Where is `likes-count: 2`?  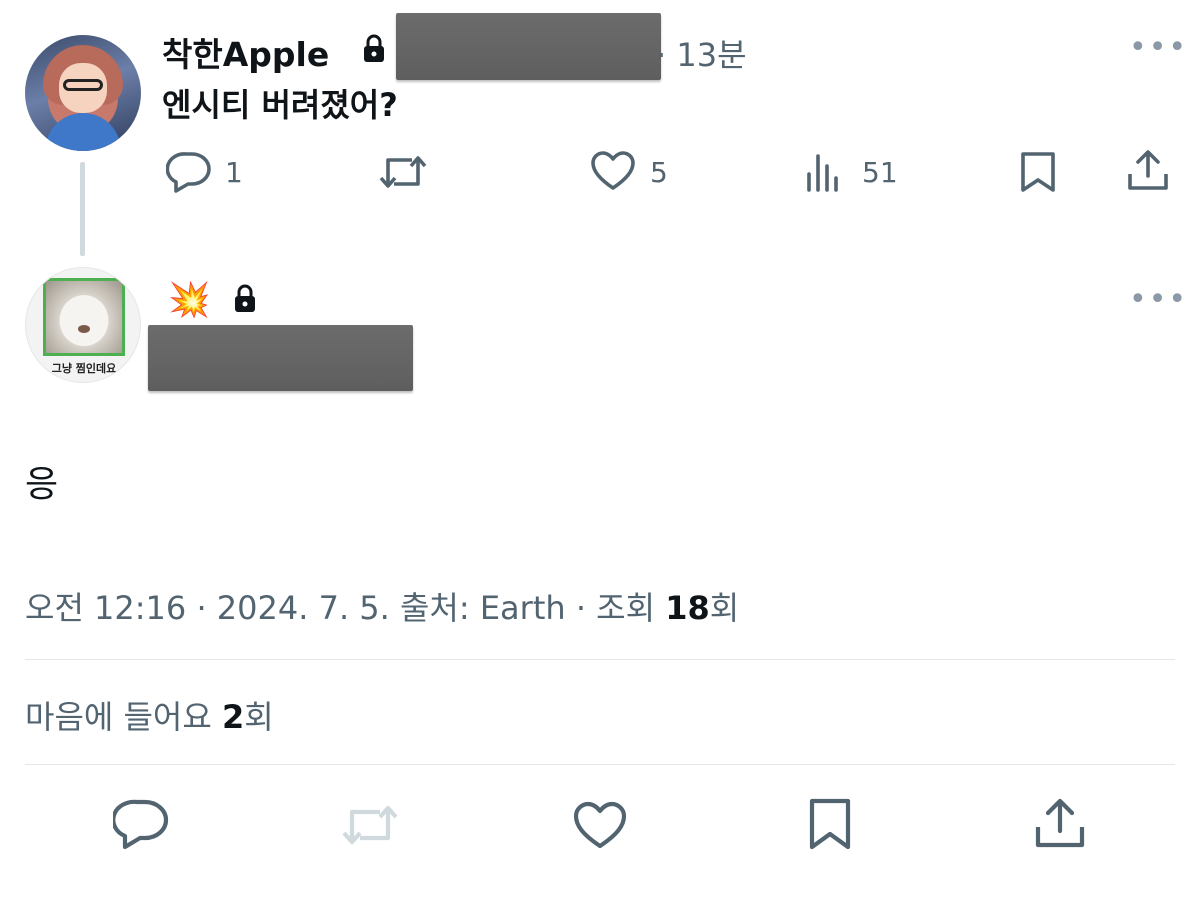
likes-count: 2 is located at coordinates (233, 717).